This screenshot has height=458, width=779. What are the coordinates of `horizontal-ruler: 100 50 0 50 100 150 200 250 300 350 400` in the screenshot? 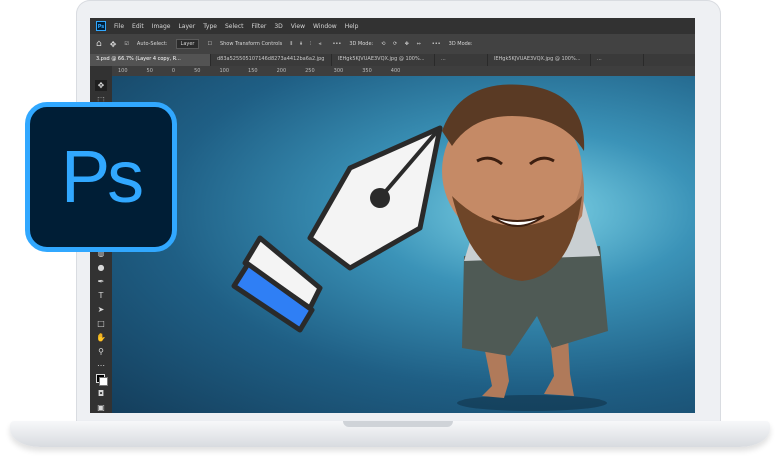 It's located at (403, 71).